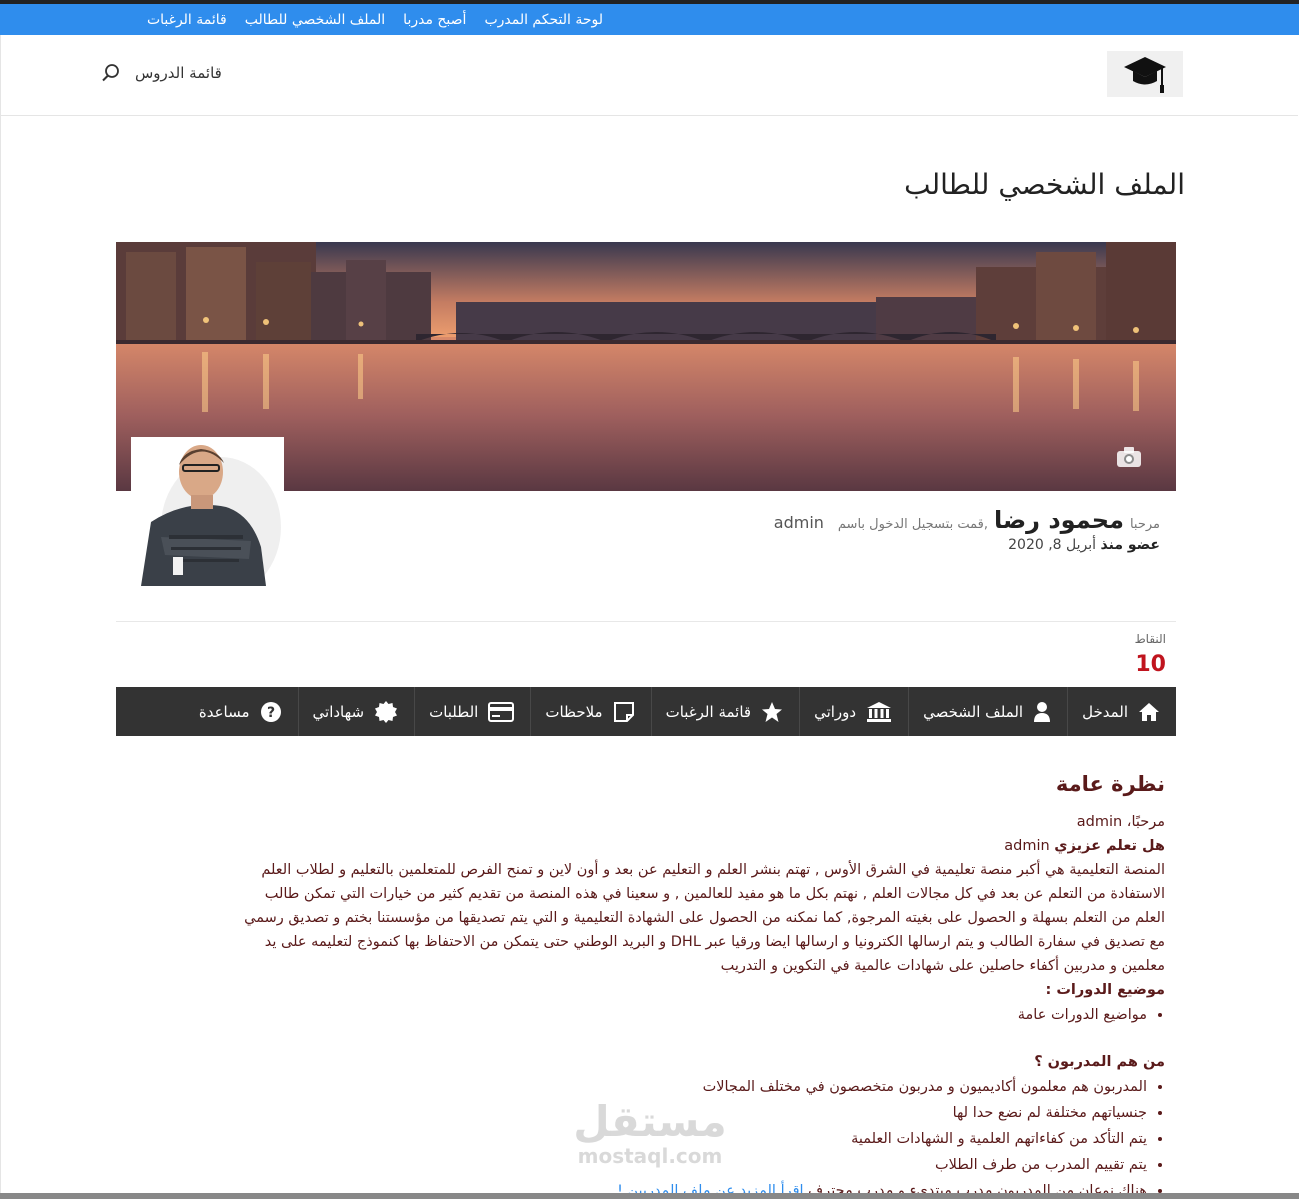 The width and height of the screenshot is (1299, 1204). Describe the element at coordinates (1129, 459) in the screenshot. I see `change-cover-camera-icon` at that location.